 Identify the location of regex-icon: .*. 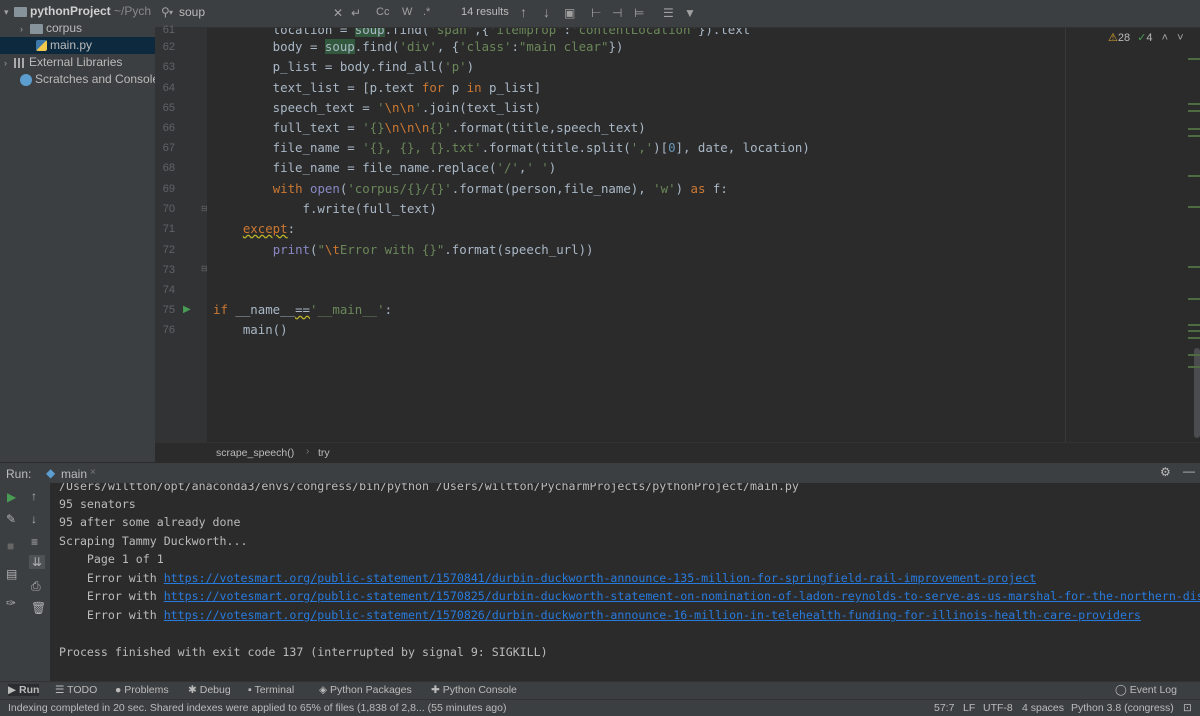
(426, 12).